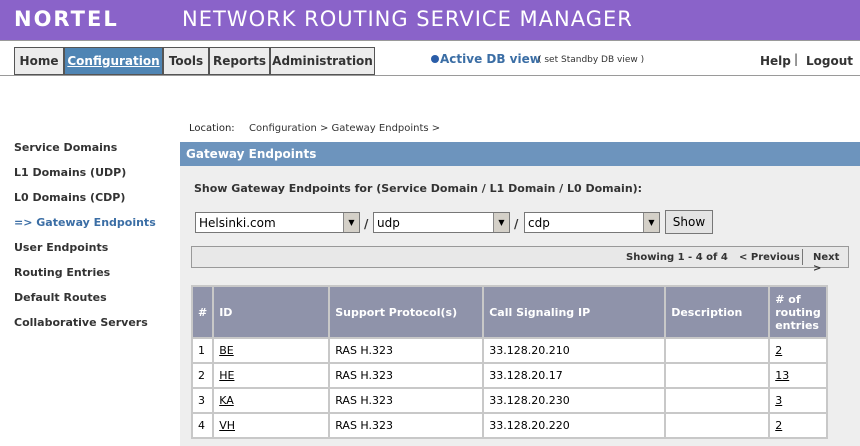 This screenshot has height=446, width=860. Describe the element at coordinates (202, 312) in the screenshot. I see `column-header-number: #` at that location.